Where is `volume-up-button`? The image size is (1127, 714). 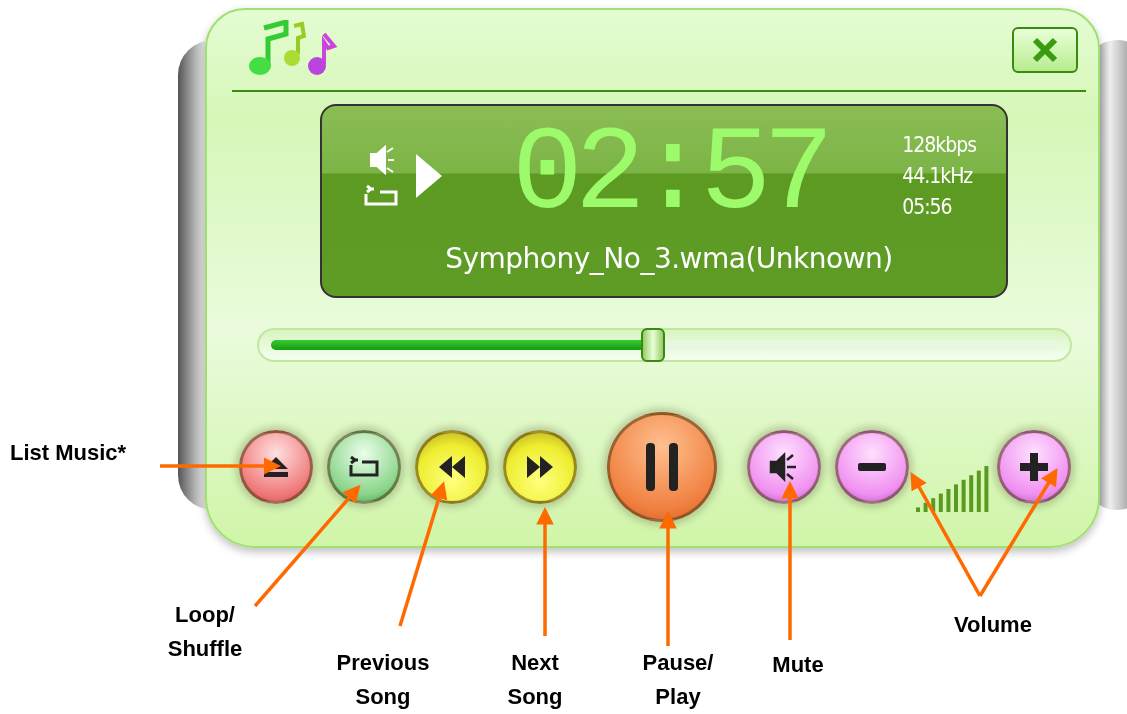 volume-up-button is located at coordinates (1034, 467).